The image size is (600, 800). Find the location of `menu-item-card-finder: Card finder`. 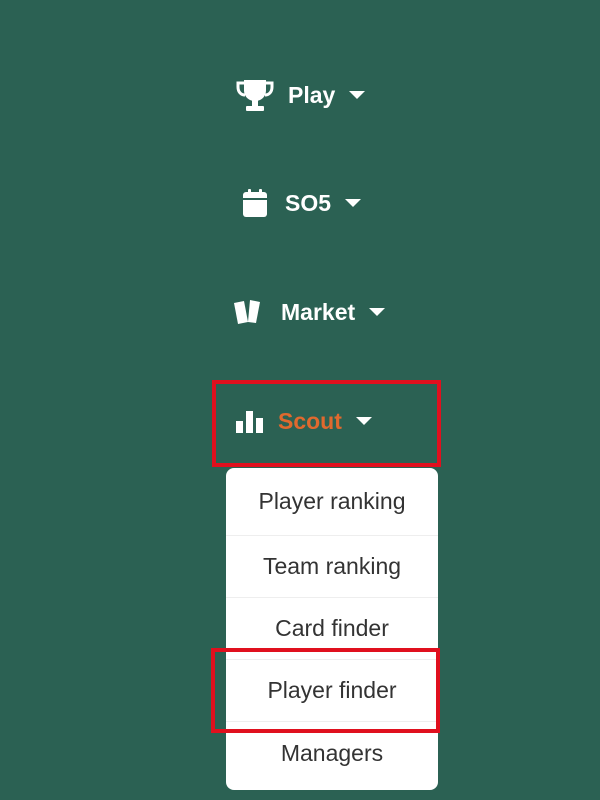

menu-item-card-finder: Card finder is located at coordinates (332, 629).